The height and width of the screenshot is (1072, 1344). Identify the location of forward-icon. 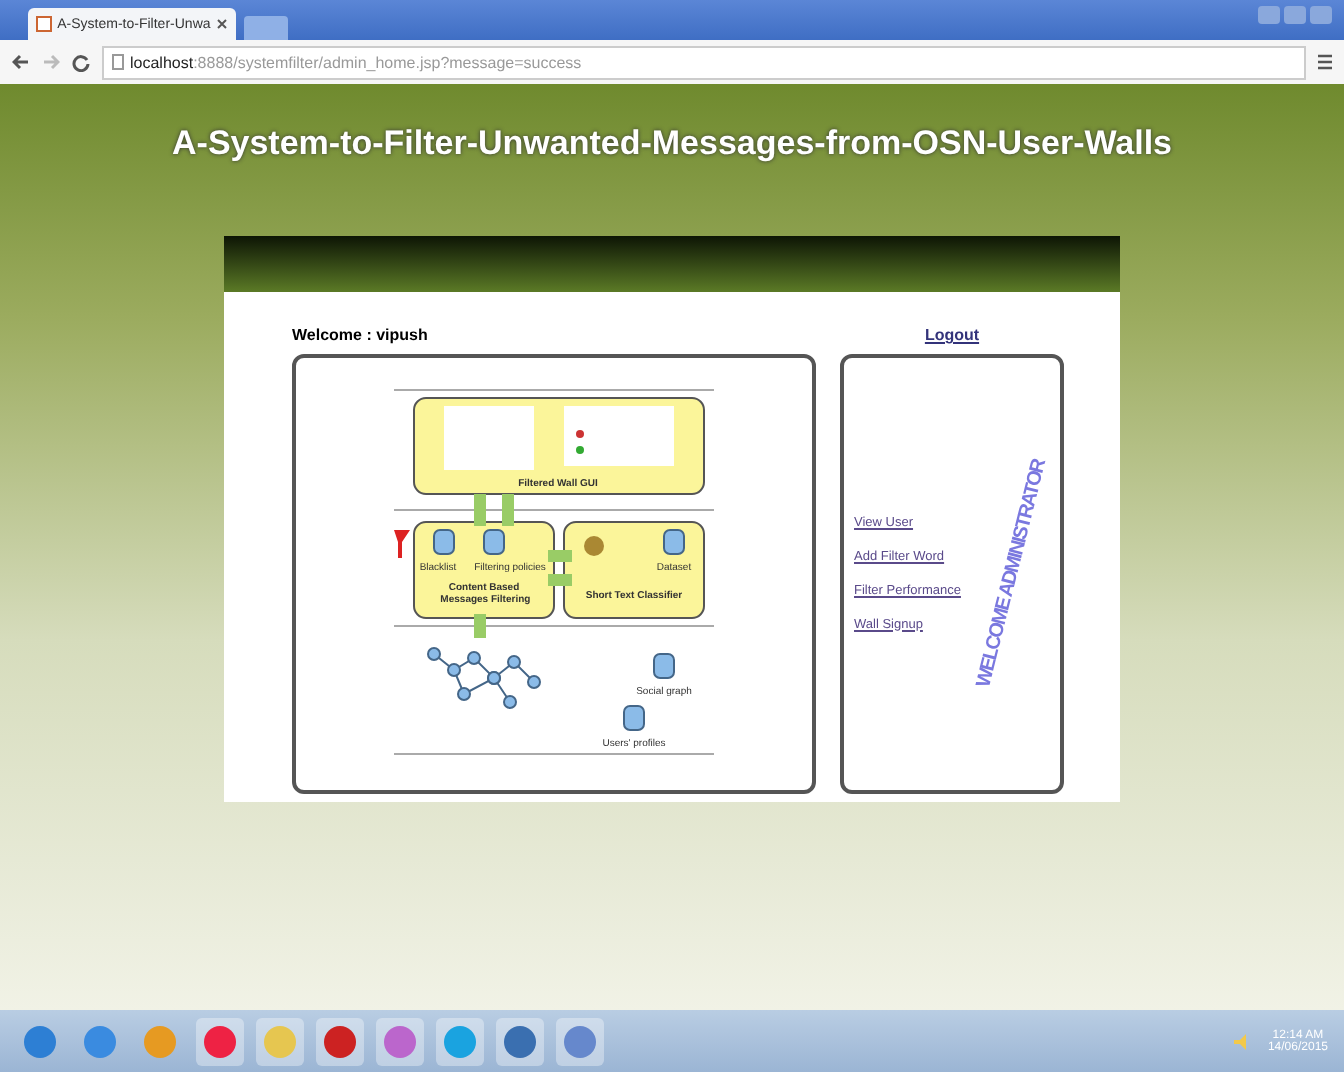
(51, 62).